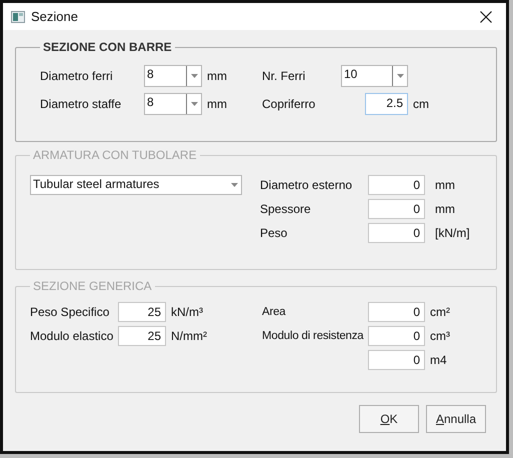  Describe the element at coordinates (18, 16) in the screenshot. I see `window-icon` at that location.